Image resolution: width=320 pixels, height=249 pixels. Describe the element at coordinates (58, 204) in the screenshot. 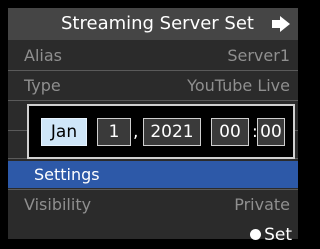

I see `visibility-label: Visibility` at that location.